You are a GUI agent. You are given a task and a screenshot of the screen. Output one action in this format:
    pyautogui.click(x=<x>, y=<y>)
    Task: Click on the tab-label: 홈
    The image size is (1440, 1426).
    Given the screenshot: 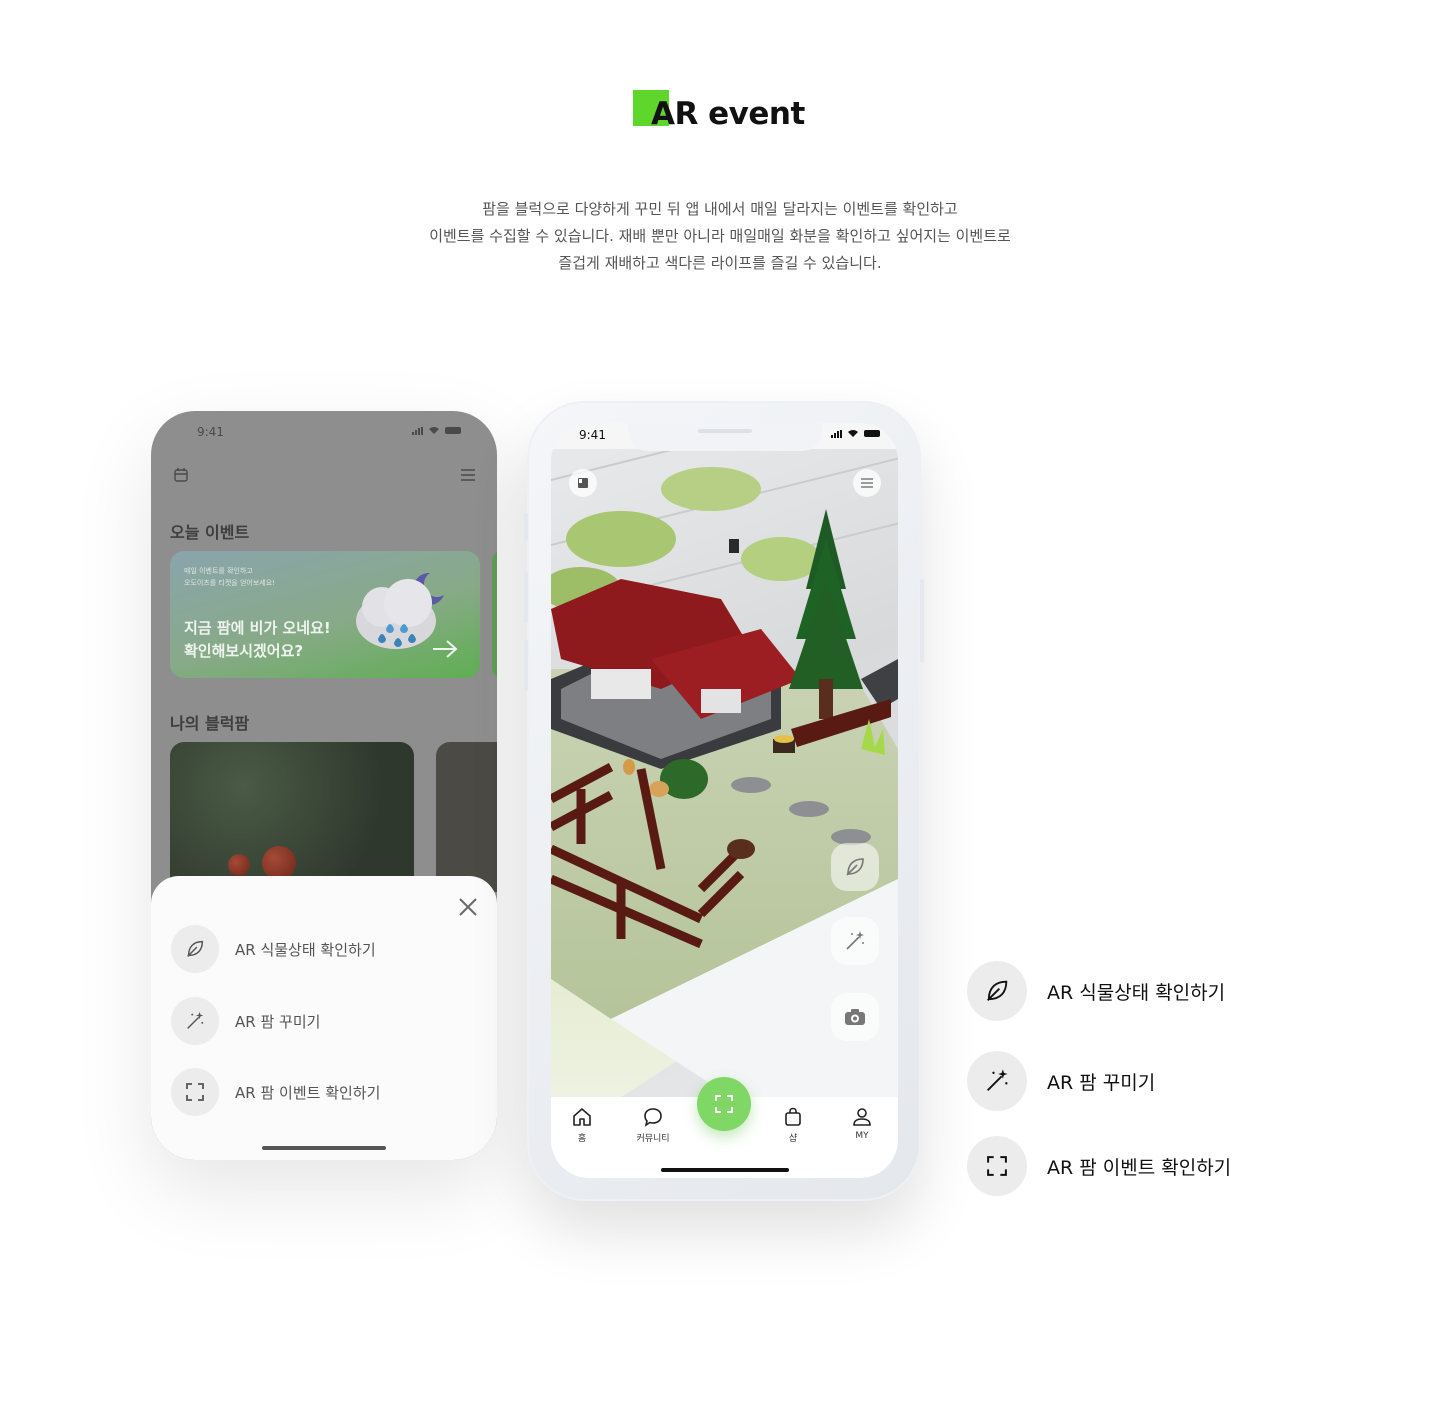 What is the action you would take?
    pyautogui.click(x=582, y=1139)
    